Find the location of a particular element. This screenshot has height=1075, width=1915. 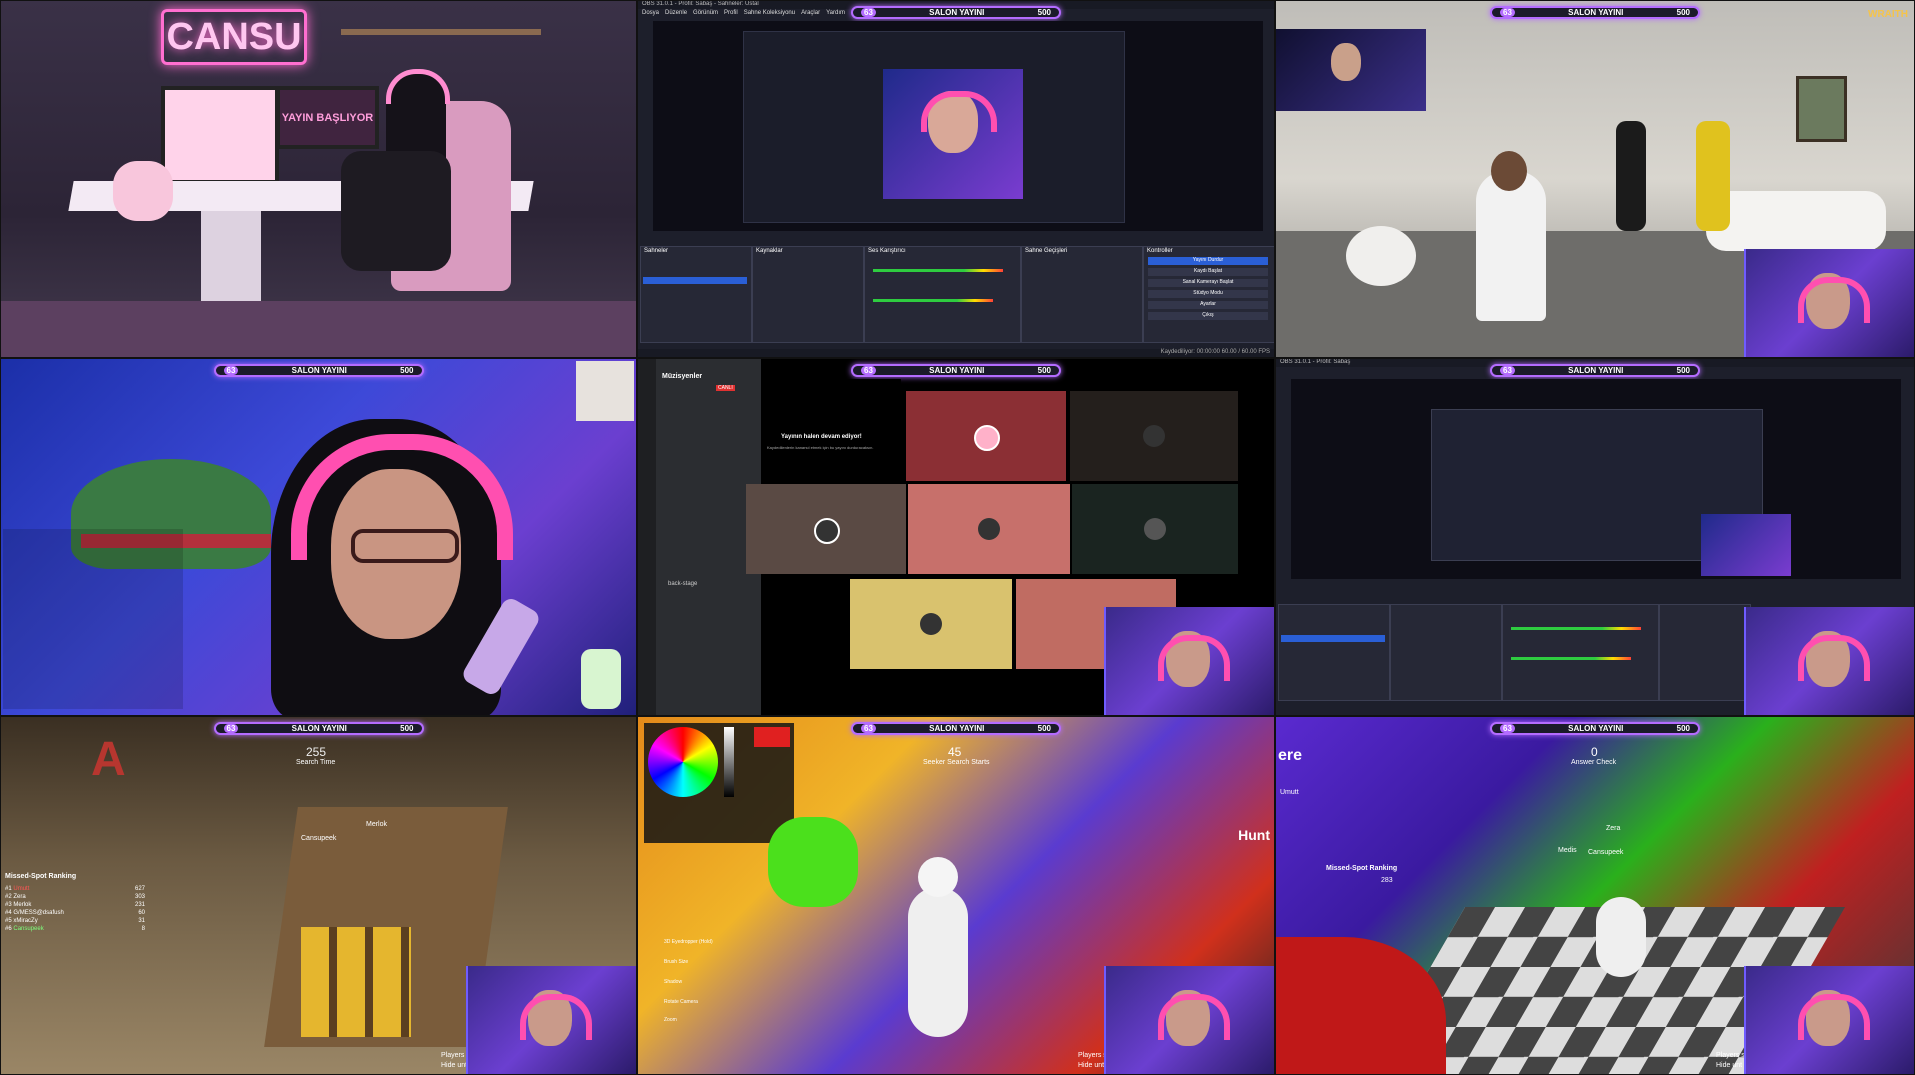

panel-audio-mixer: Ses Karıştırıcı is located at coordinates (942, 294).